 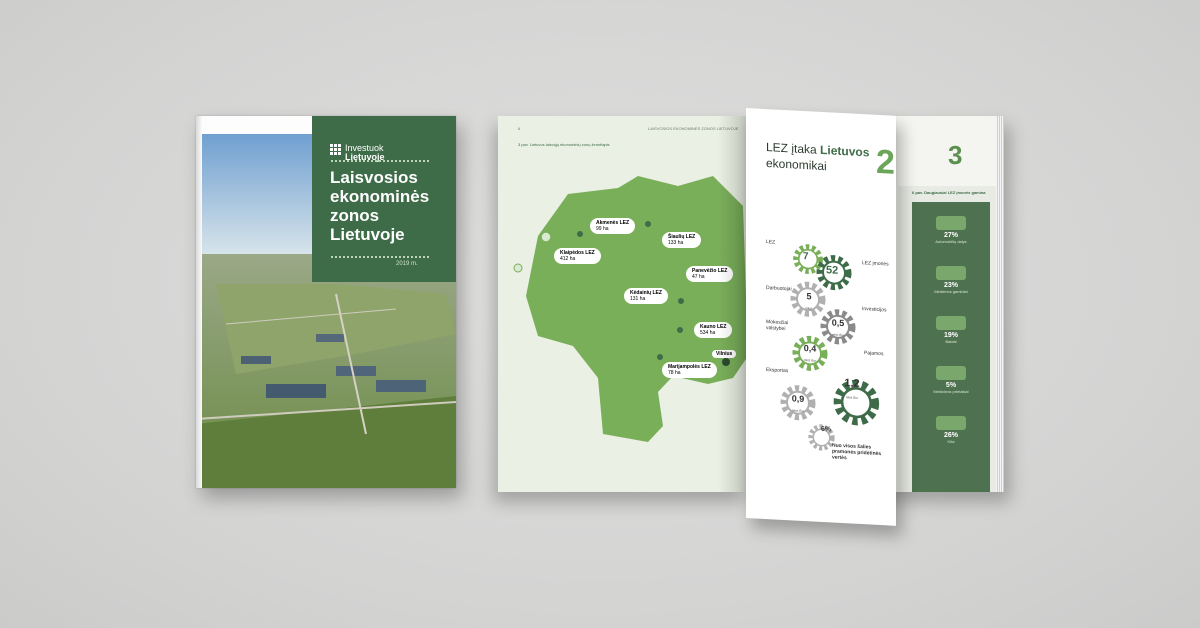 What do you see at coordinates (676, 243) in the screenshot?
I see `zone-area: 133 ha` at bounding box center [676, 243].